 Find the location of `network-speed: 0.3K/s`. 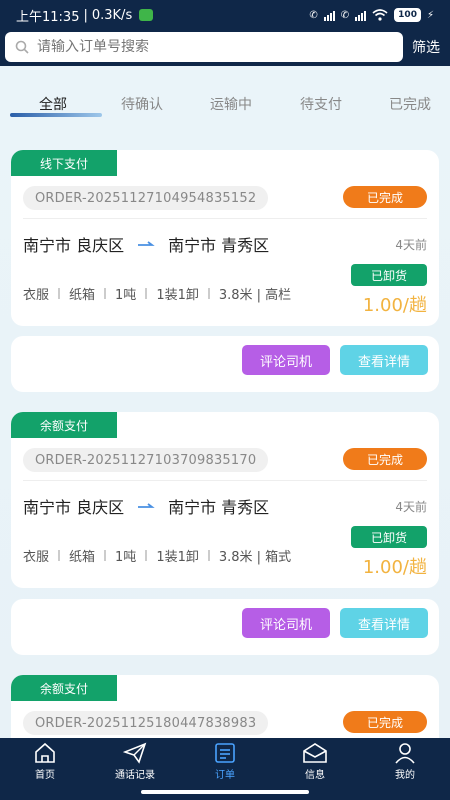

network-speed: 0.3K/s is located at coordinates (112, 15).